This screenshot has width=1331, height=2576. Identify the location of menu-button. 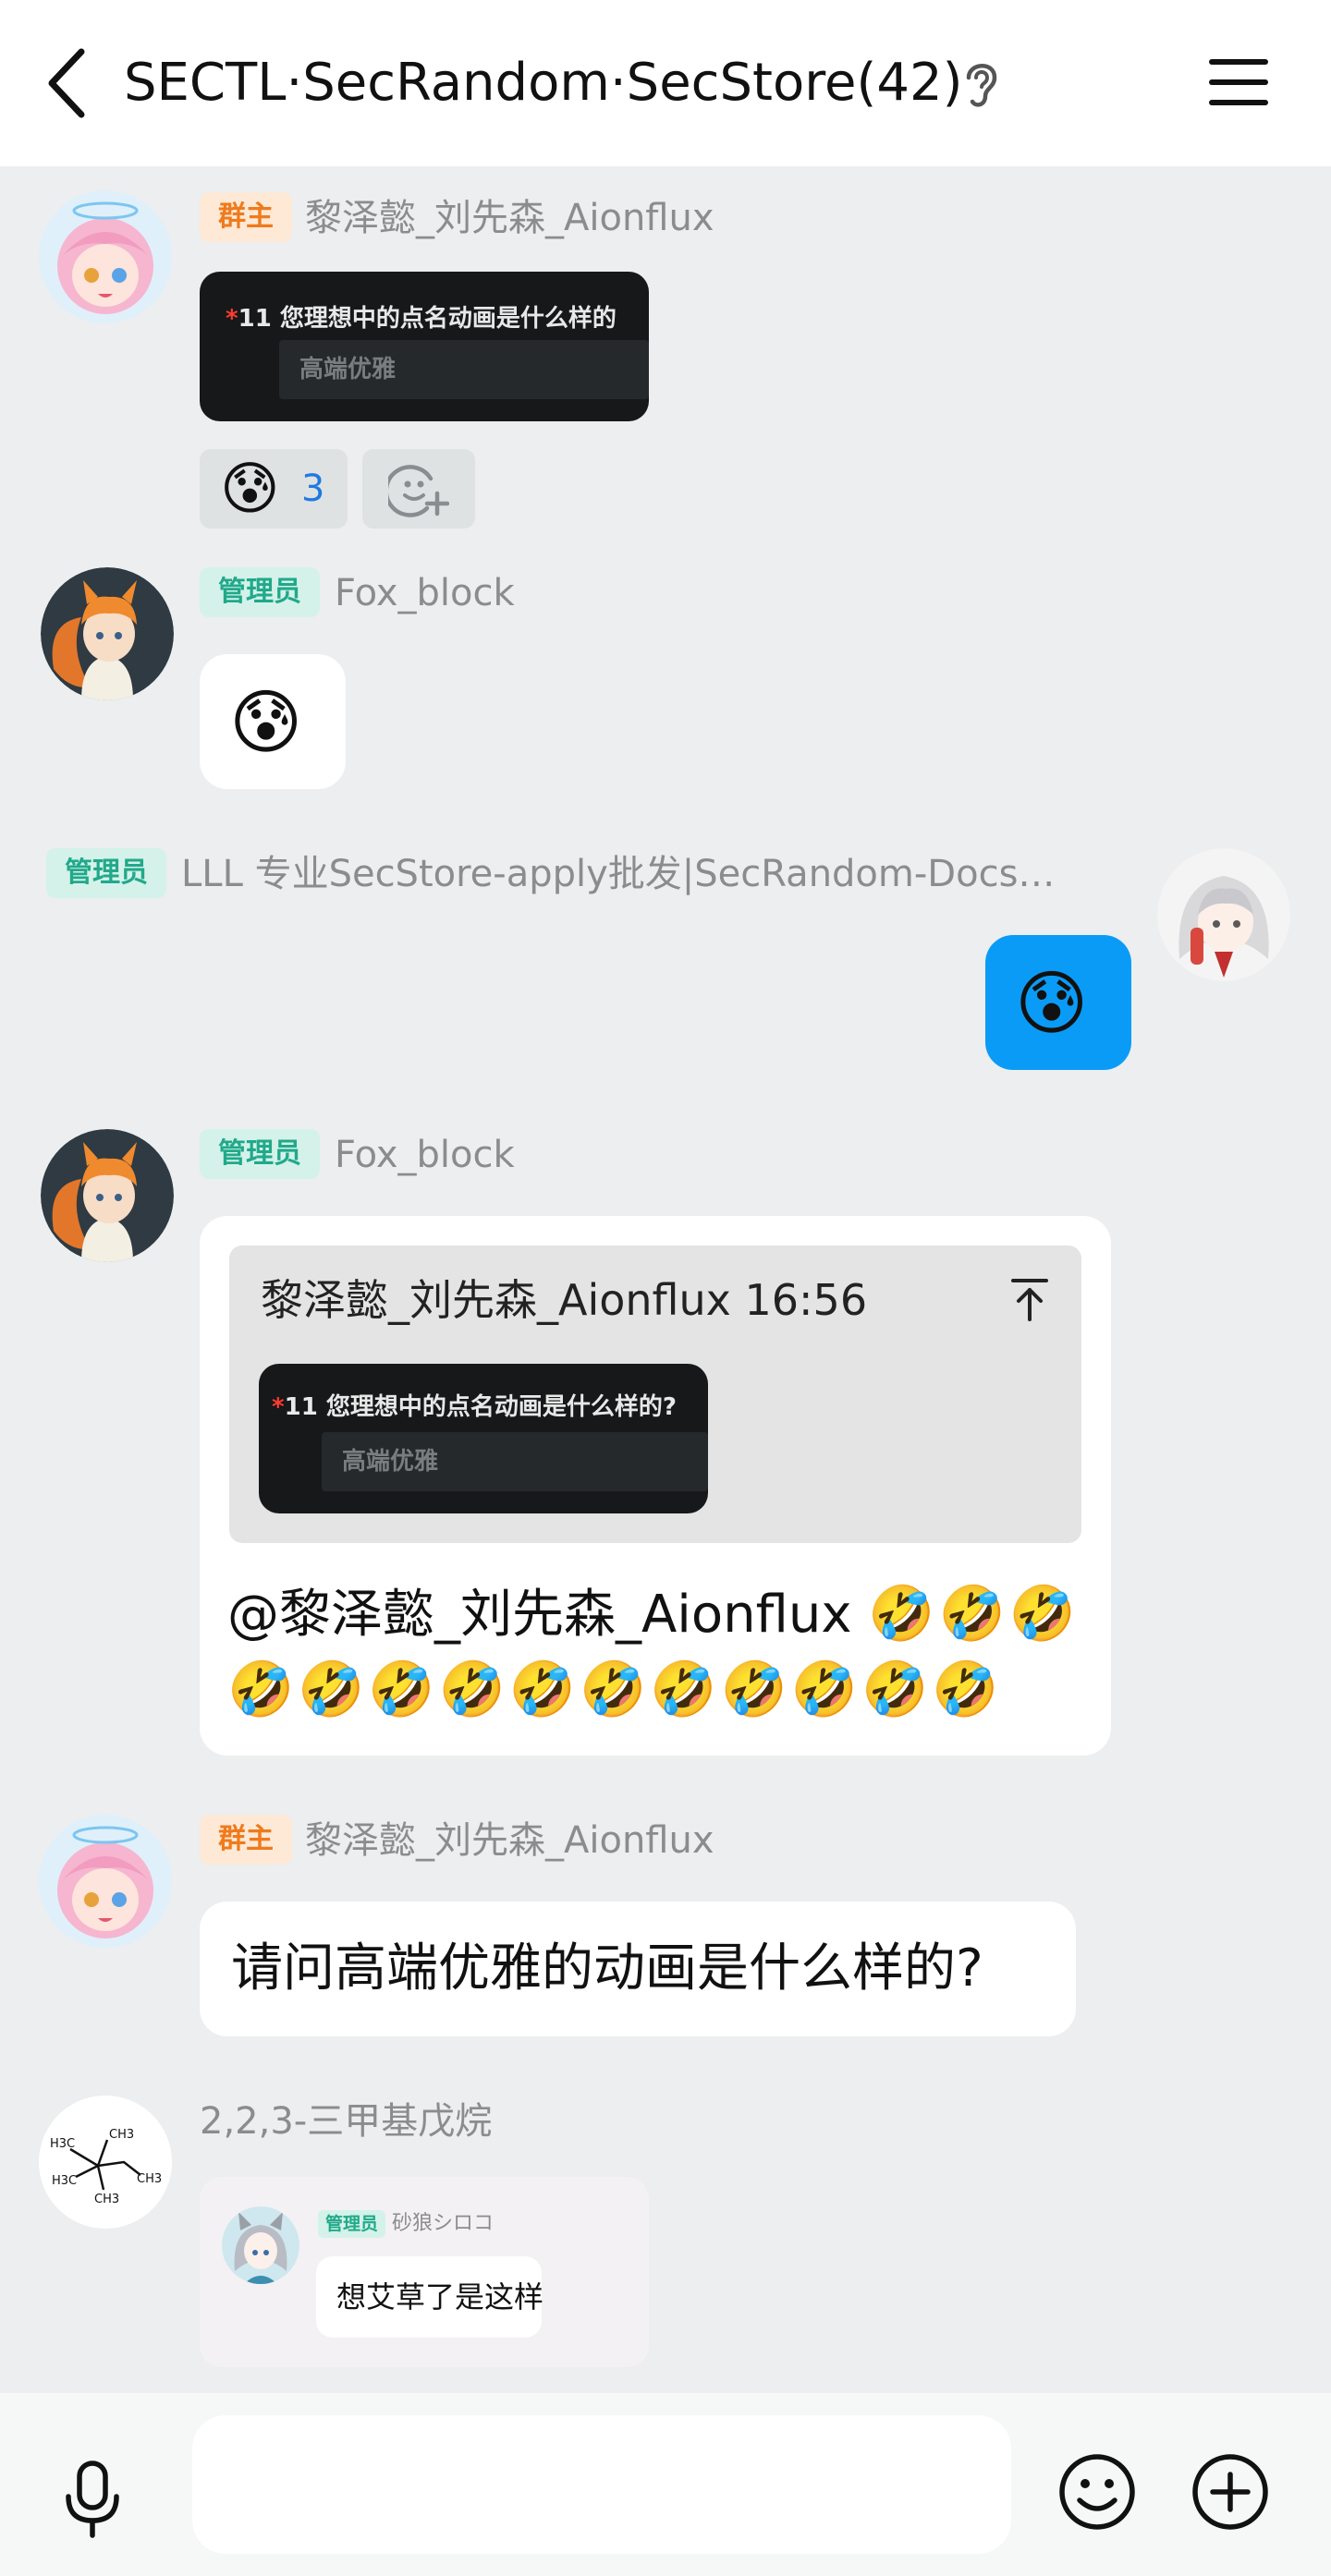
(1238, 82).